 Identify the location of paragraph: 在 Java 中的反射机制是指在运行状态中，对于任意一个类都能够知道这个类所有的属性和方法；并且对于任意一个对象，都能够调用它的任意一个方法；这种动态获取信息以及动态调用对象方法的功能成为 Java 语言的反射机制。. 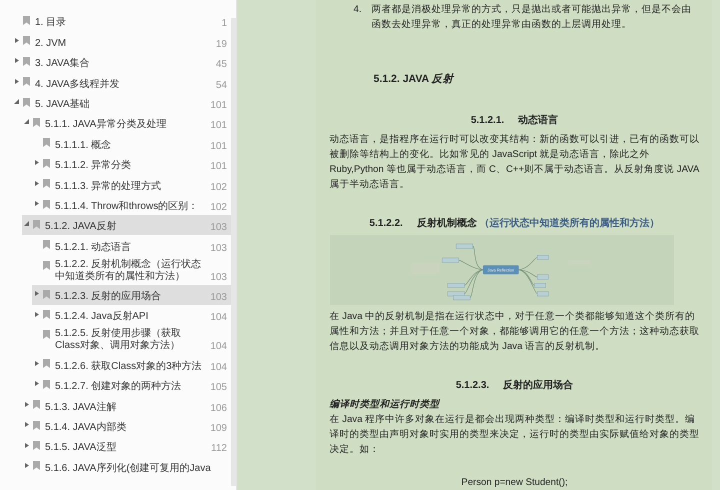
(515, 332).